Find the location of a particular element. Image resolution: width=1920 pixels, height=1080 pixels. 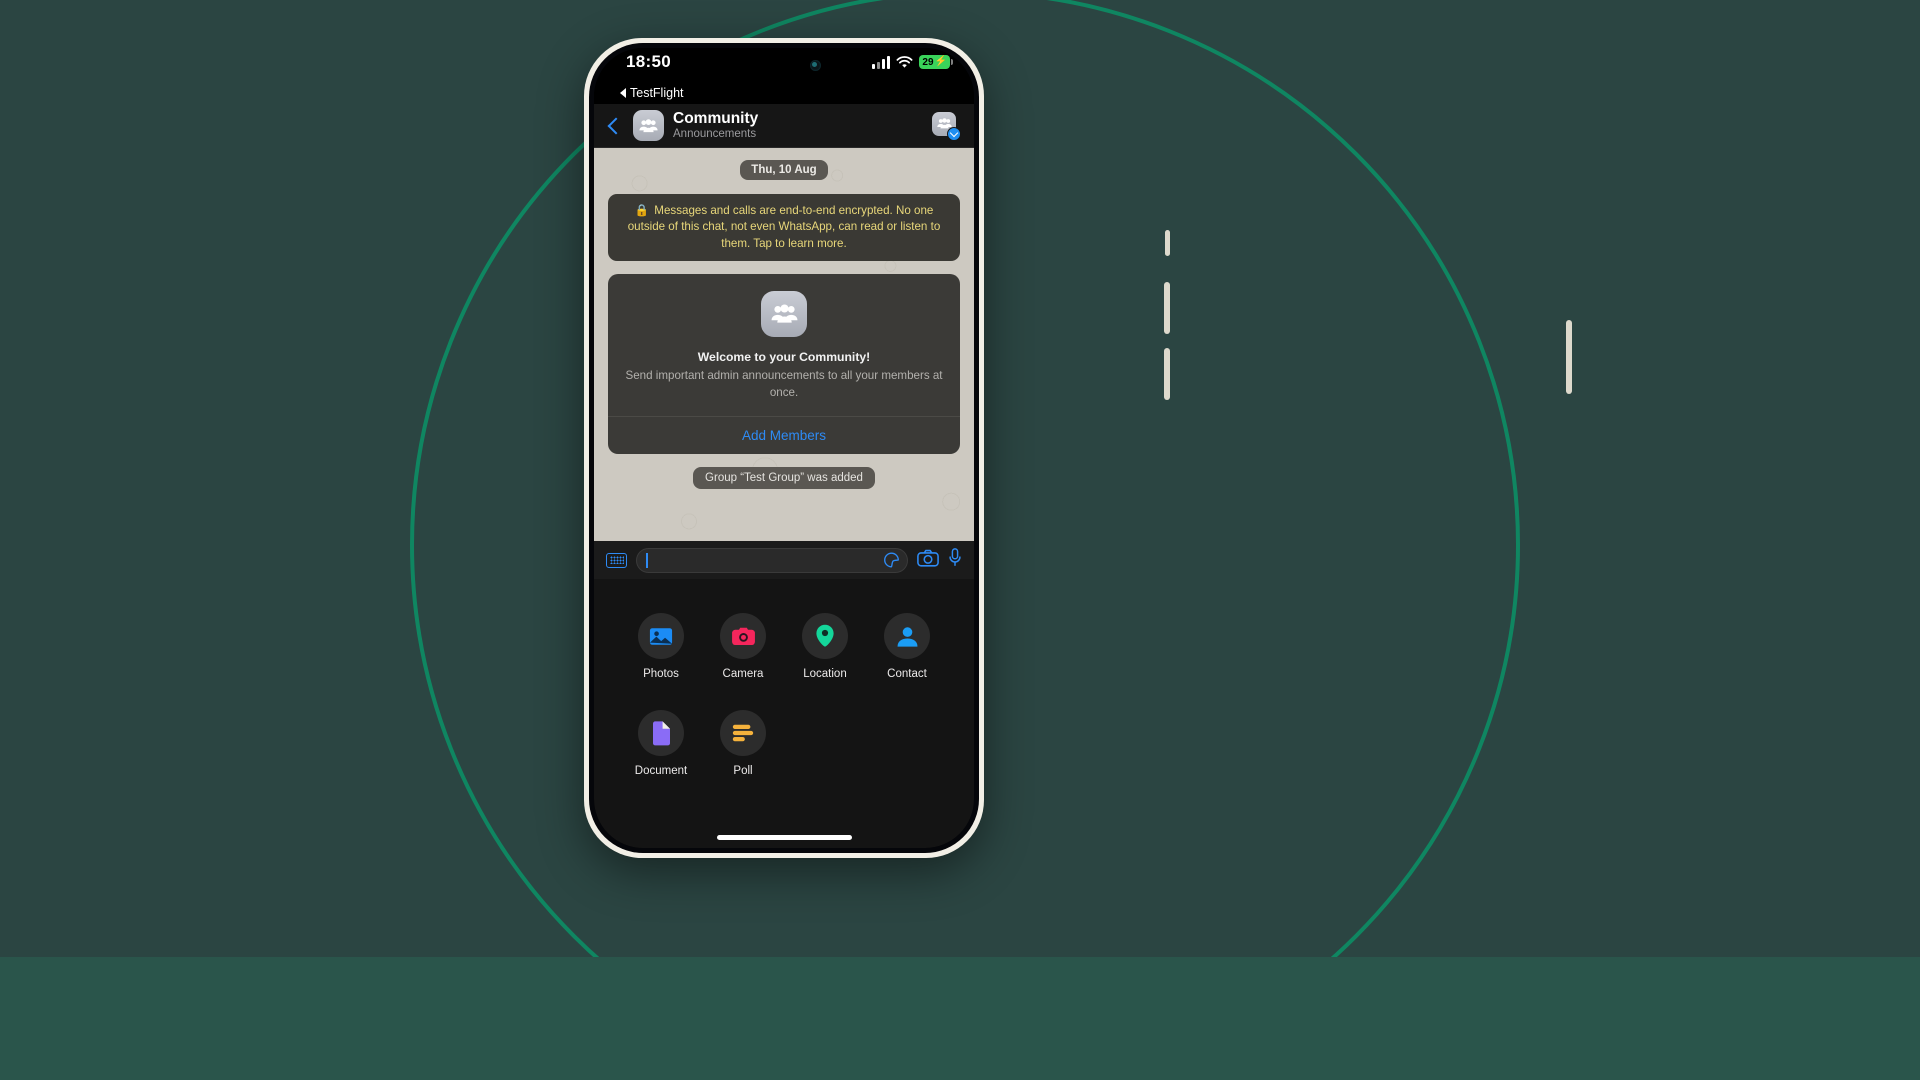

volume-up-button is located at coordinates (1167, 308).